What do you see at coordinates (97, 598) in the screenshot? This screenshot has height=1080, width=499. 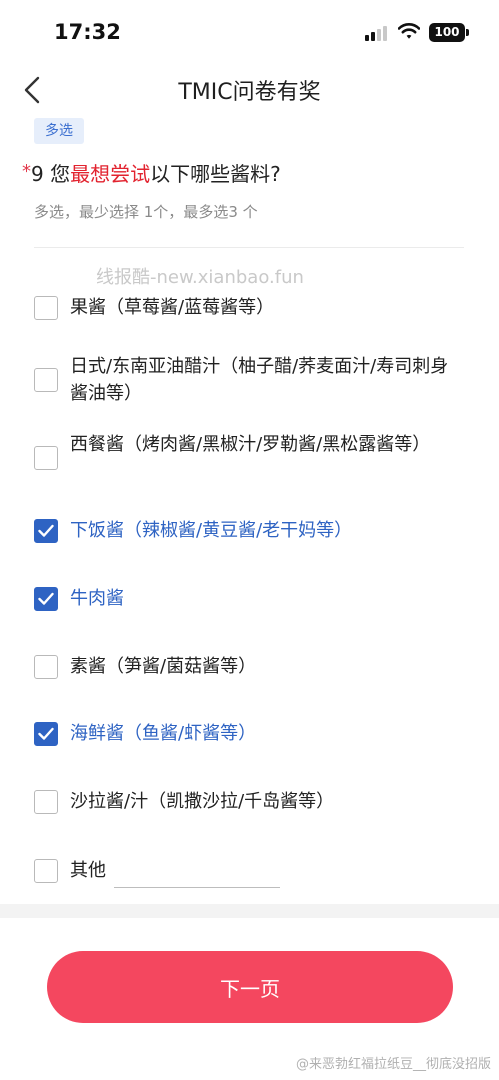 I see `option-label: 牛肉酱` at bounding box center [97, 598].